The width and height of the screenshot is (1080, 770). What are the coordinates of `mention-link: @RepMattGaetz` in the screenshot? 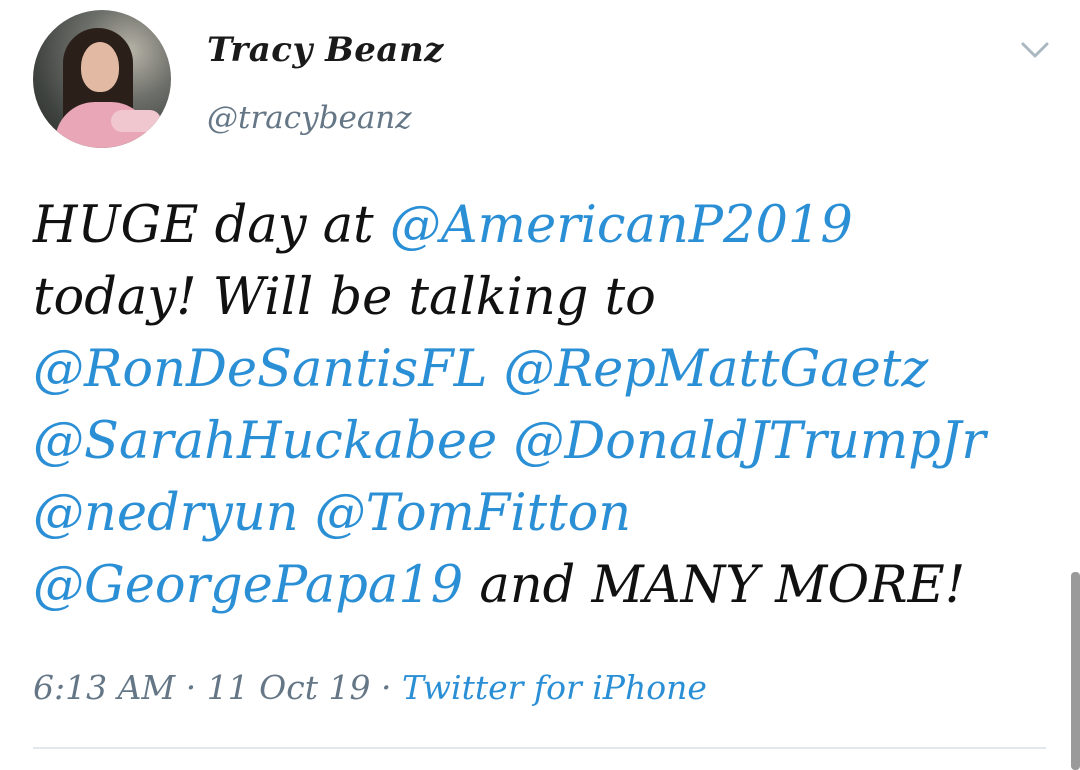 It's located at (716, 369).